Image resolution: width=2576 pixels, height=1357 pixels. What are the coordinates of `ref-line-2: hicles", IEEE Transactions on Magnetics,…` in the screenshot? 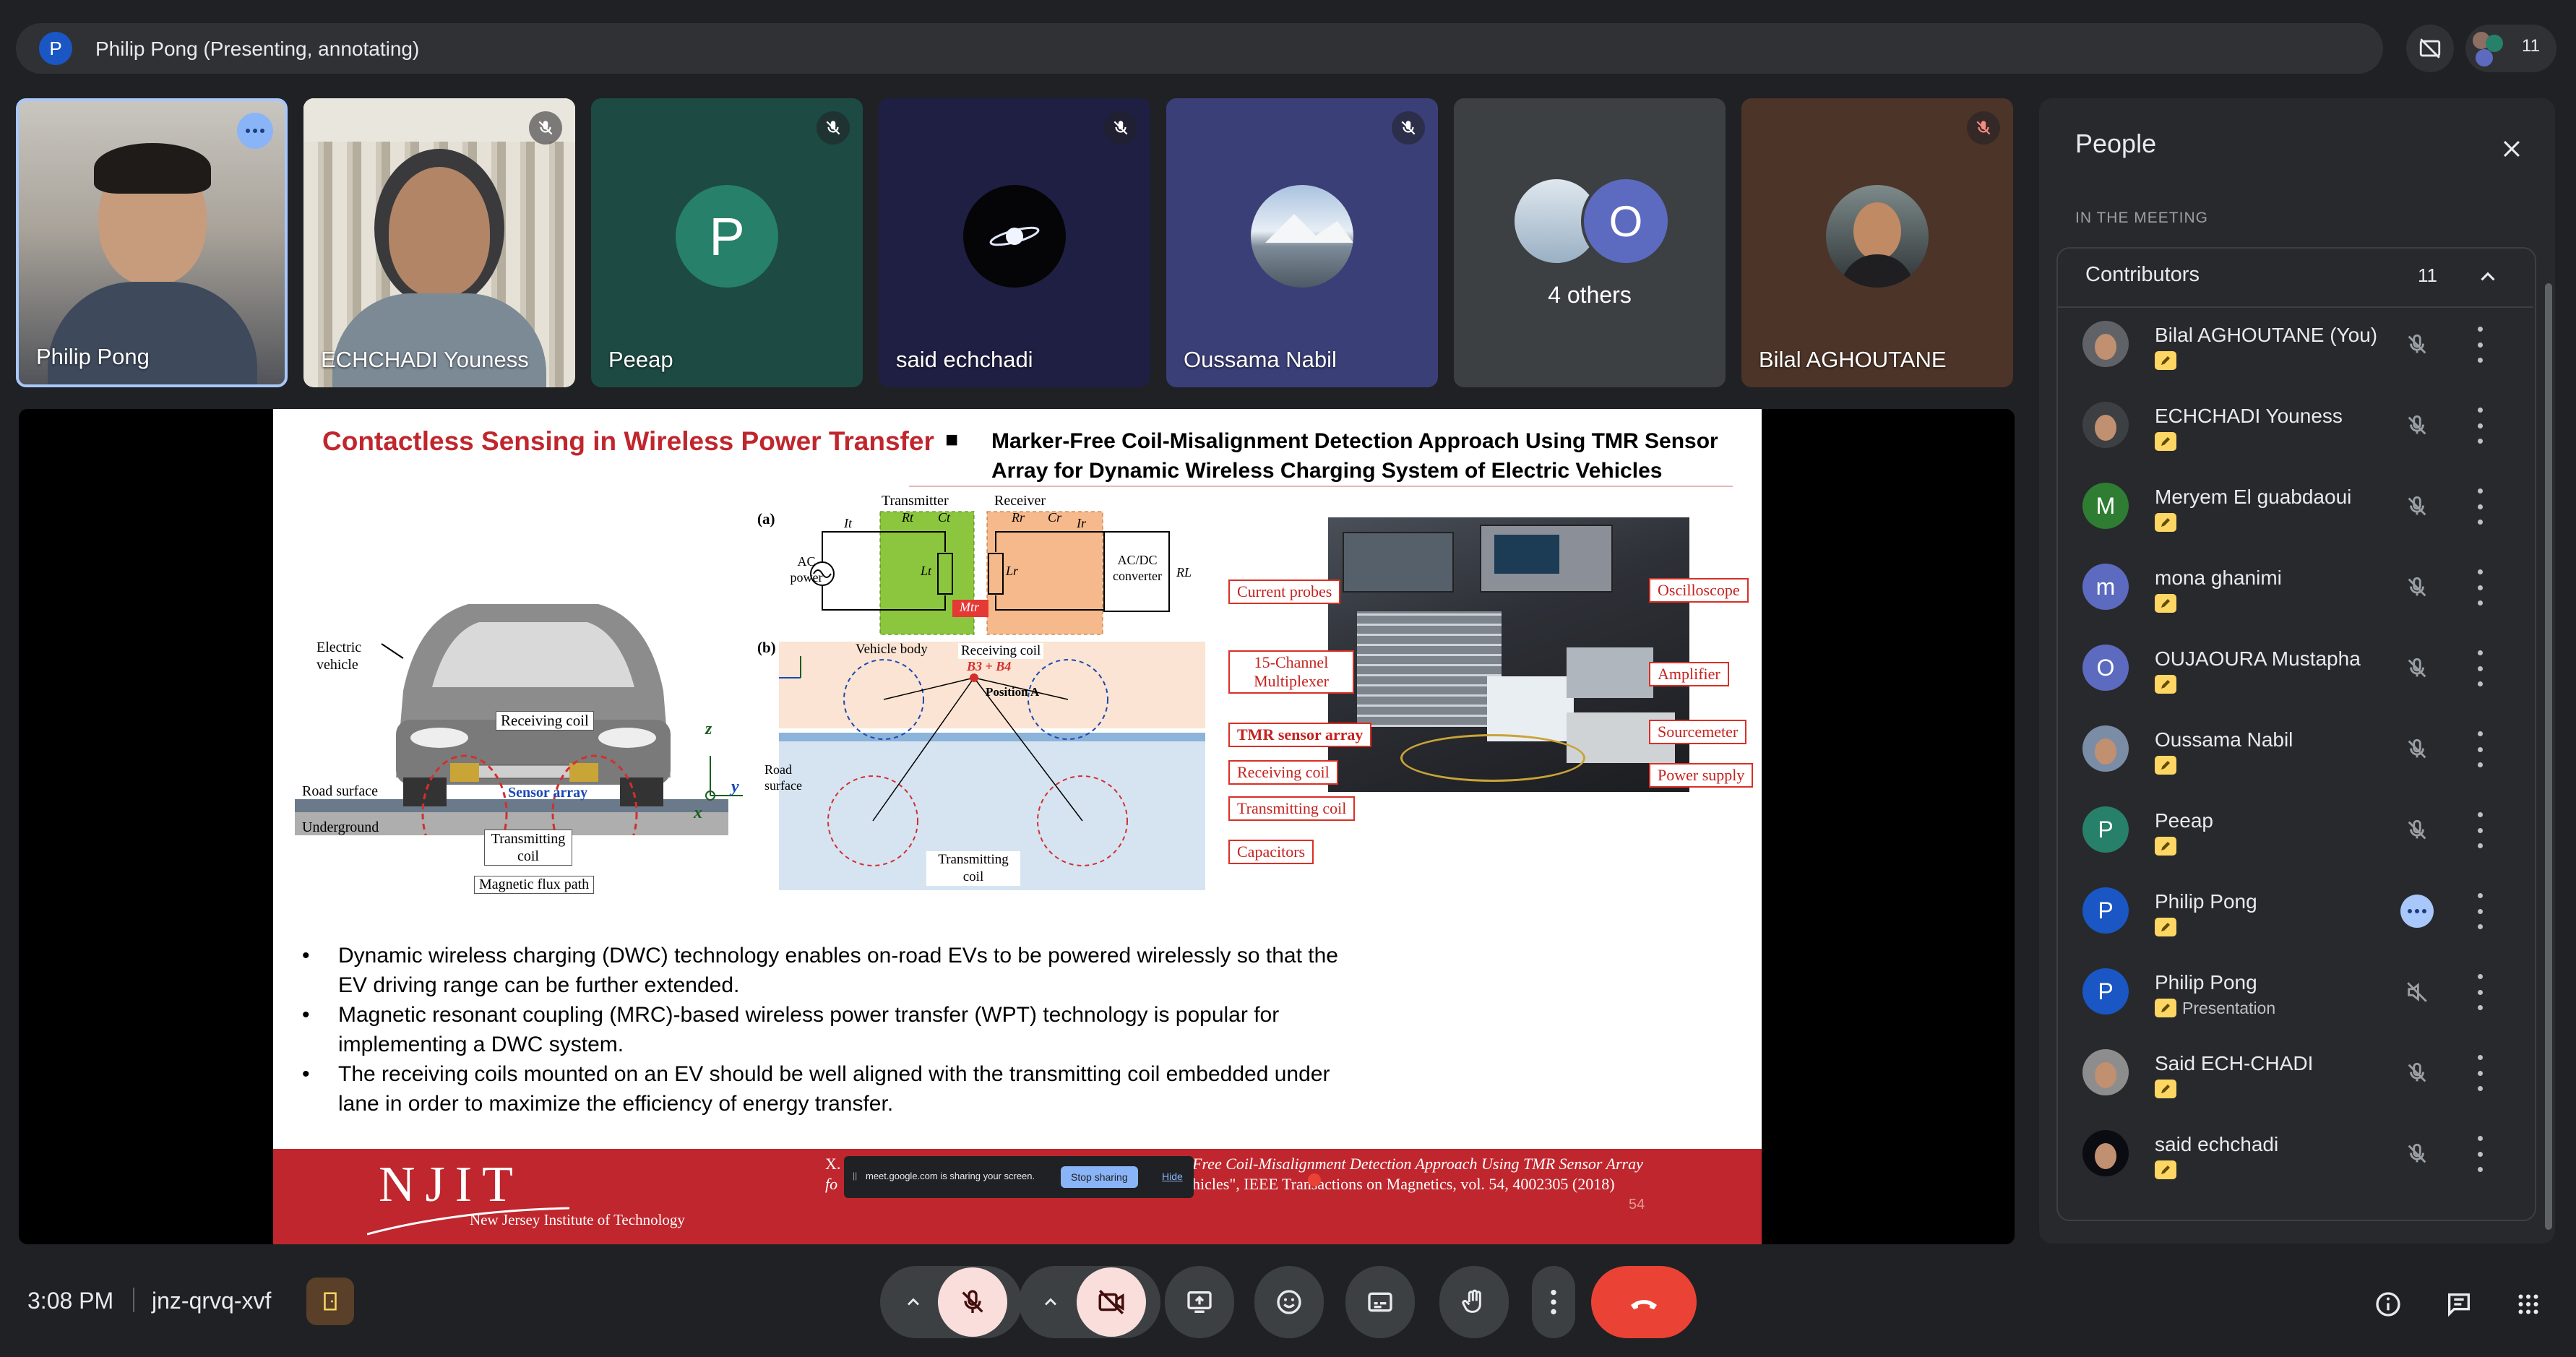 It's located at (1403, 1184).